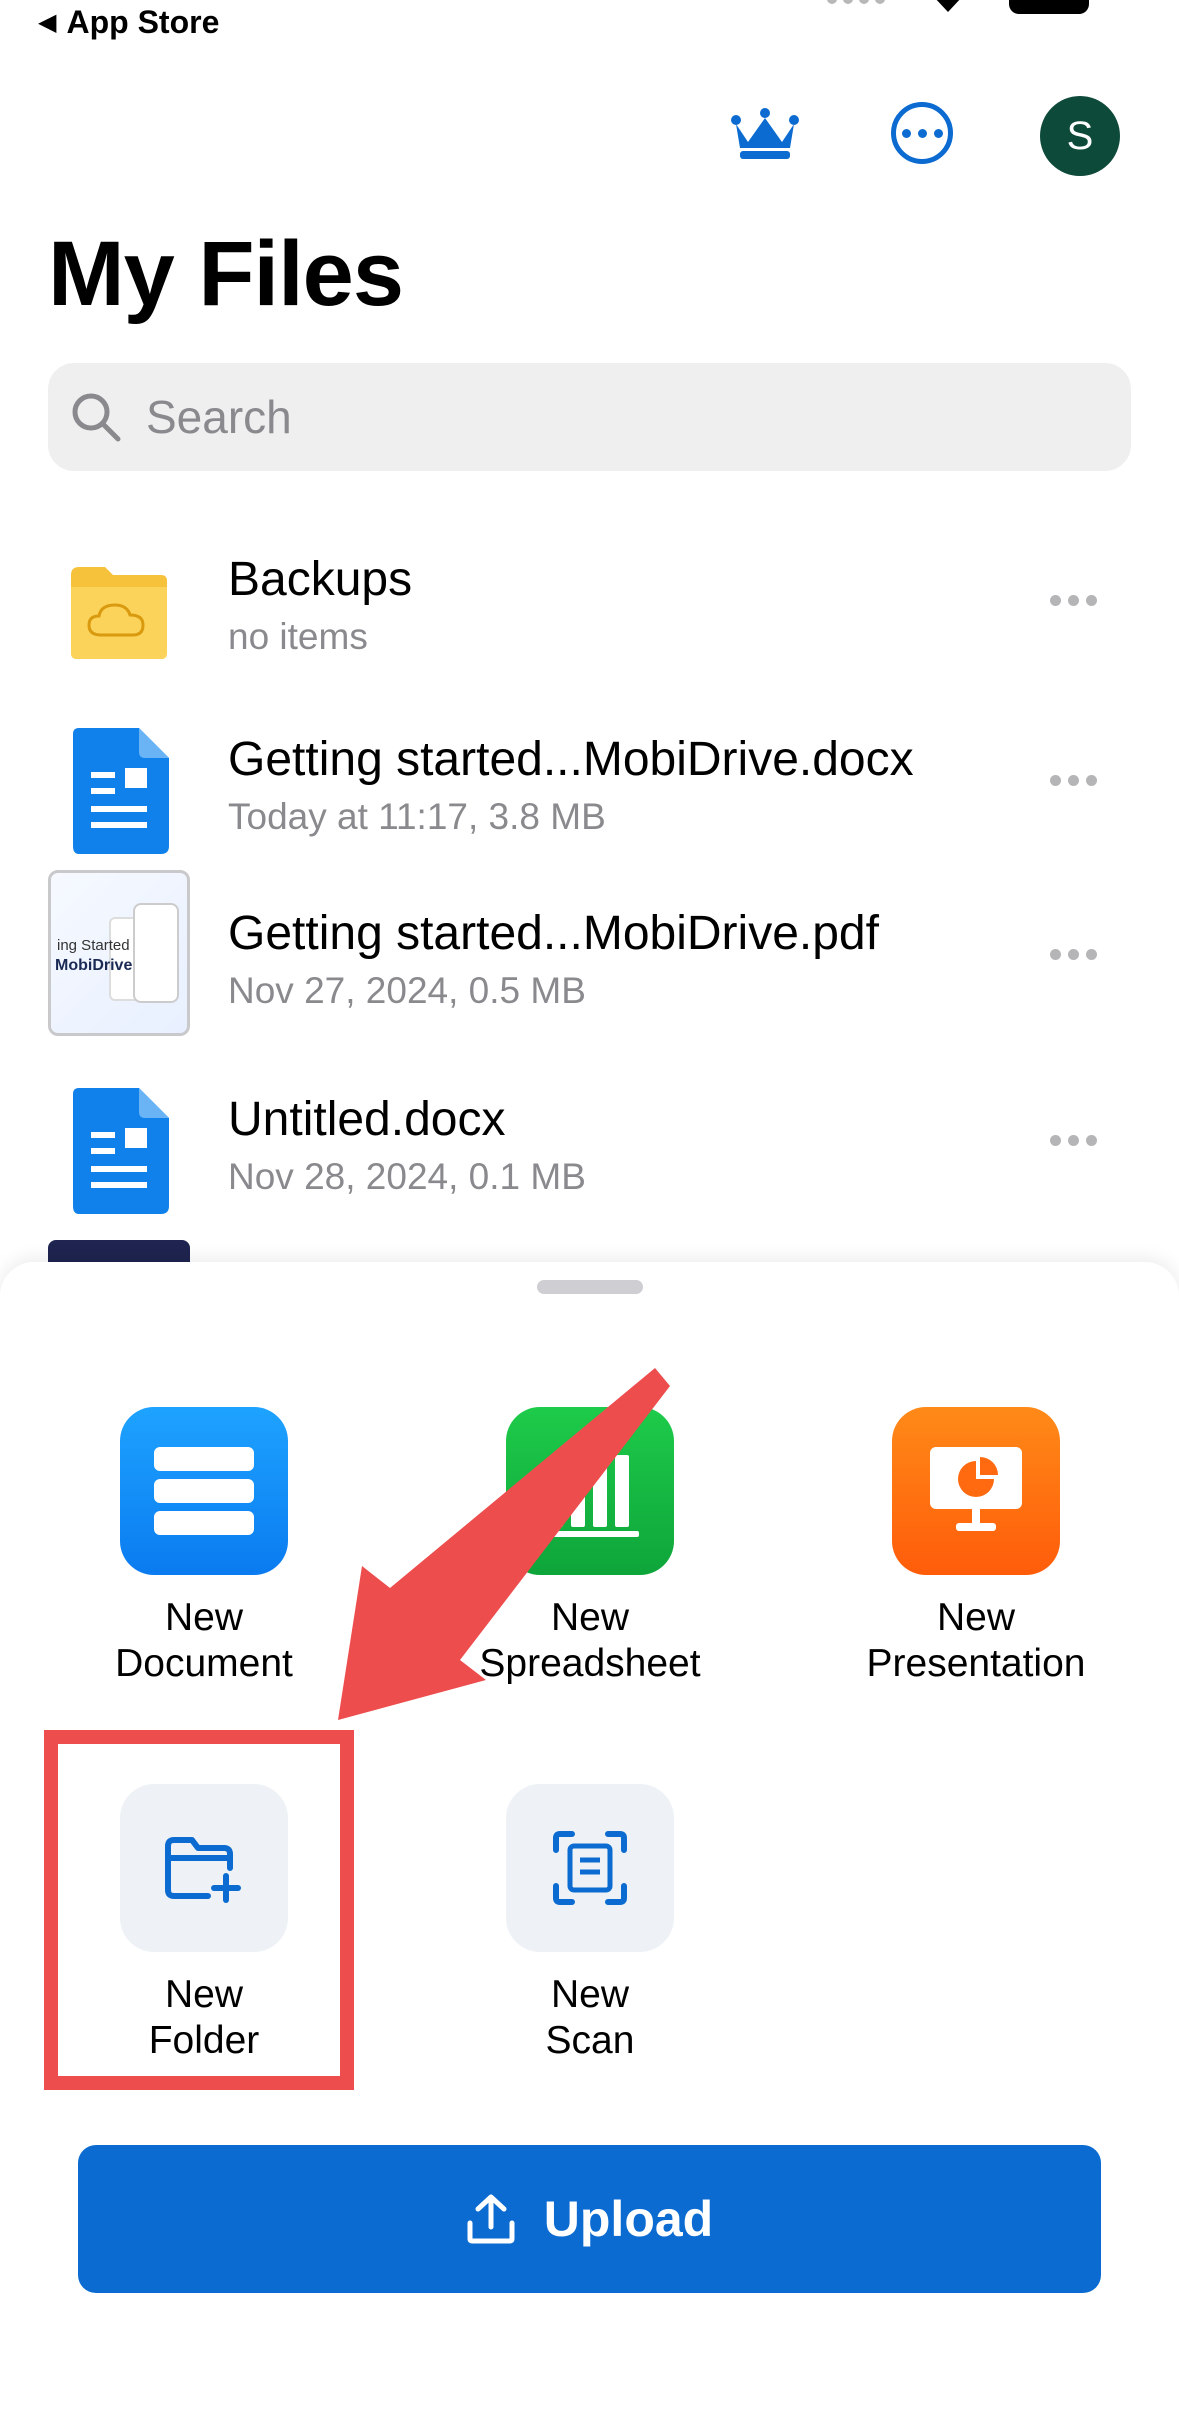 The width and height of the screenshot is (1179, 2409). What do you see at coordinates (143, 22) in the screenshot?
I see `back-app-label: App Store` at bounding box center [143, 22].